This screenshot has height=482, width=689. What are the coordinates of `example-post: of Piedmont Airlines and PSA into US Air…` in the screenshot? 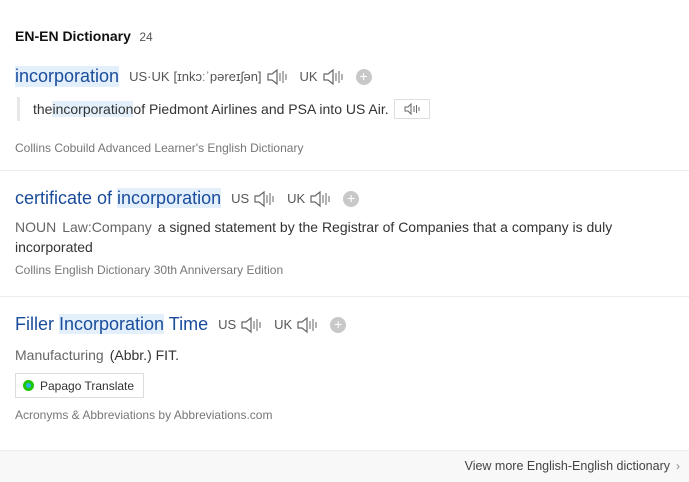 It's located at (261, 109).